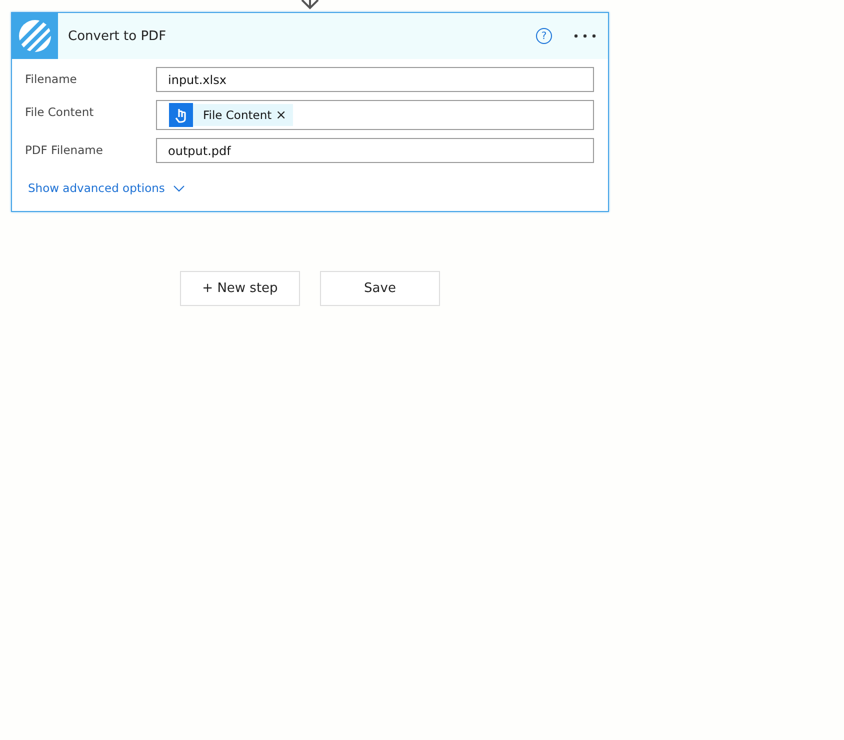 The width and height of the screenshot is (844, 740). What do you see at coordinates (380, 288) in the screenshot?
I see `save-button: Save` at bounding box center [380, 288].